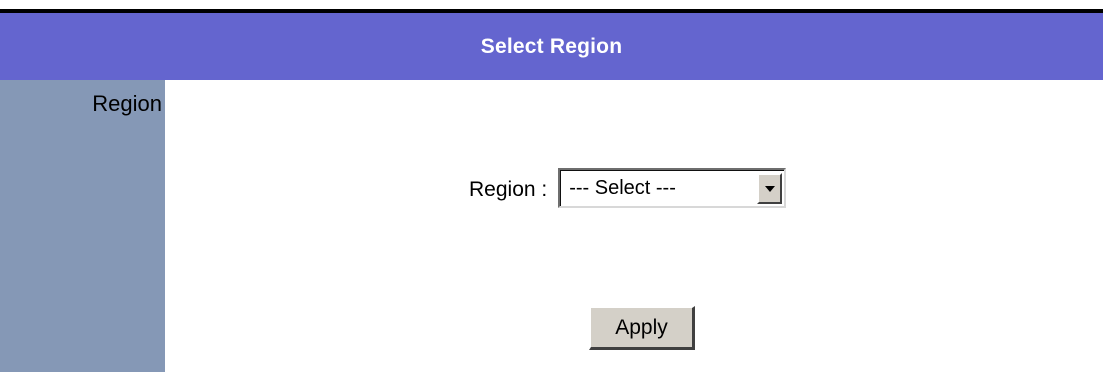  I want to click on chevron-down-icon, so click(769, 188).